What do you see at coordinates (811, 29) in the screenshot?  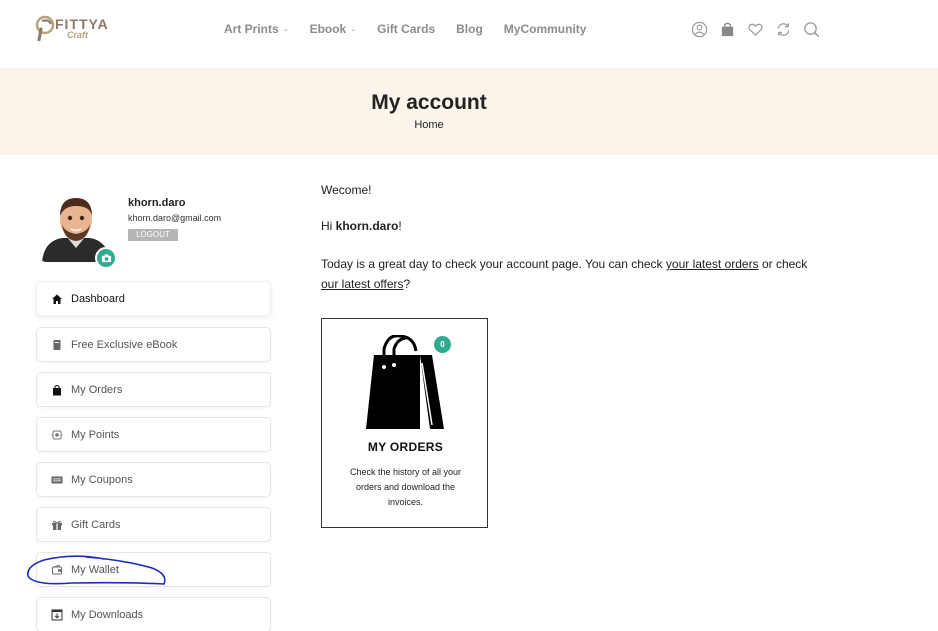 I see `search-icon` at bounding box center [811, 29].